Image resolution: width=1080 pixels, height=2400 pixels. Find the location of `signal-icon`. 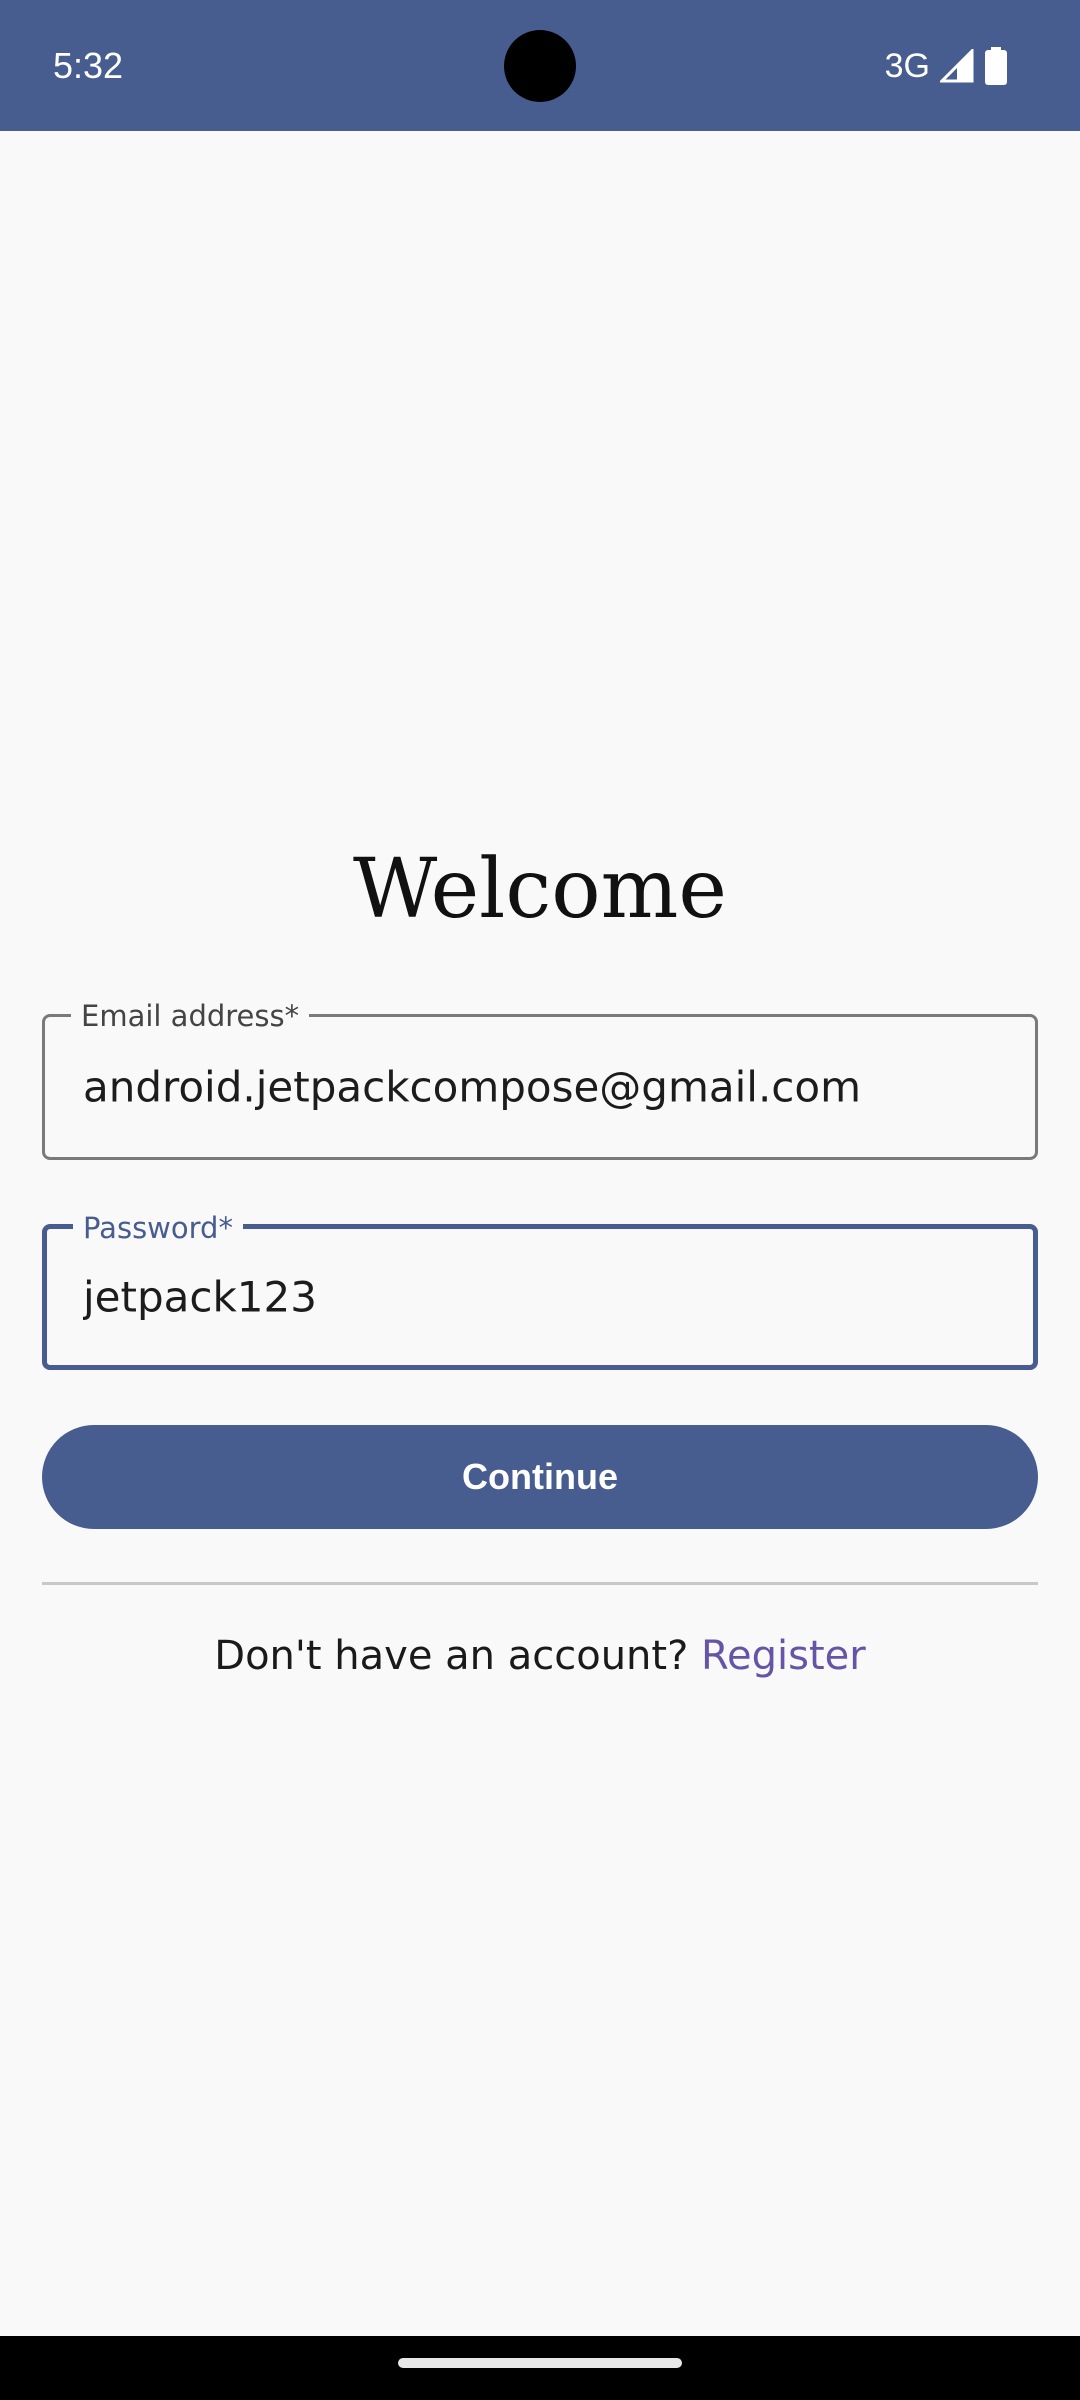

signal-icon is located at coordinates (957, 66).